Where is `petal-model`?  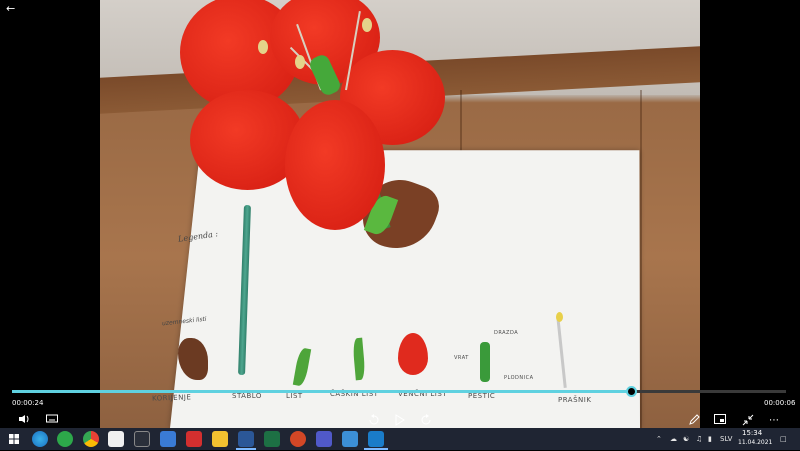
petal-model is located at coordinates (413, 354).